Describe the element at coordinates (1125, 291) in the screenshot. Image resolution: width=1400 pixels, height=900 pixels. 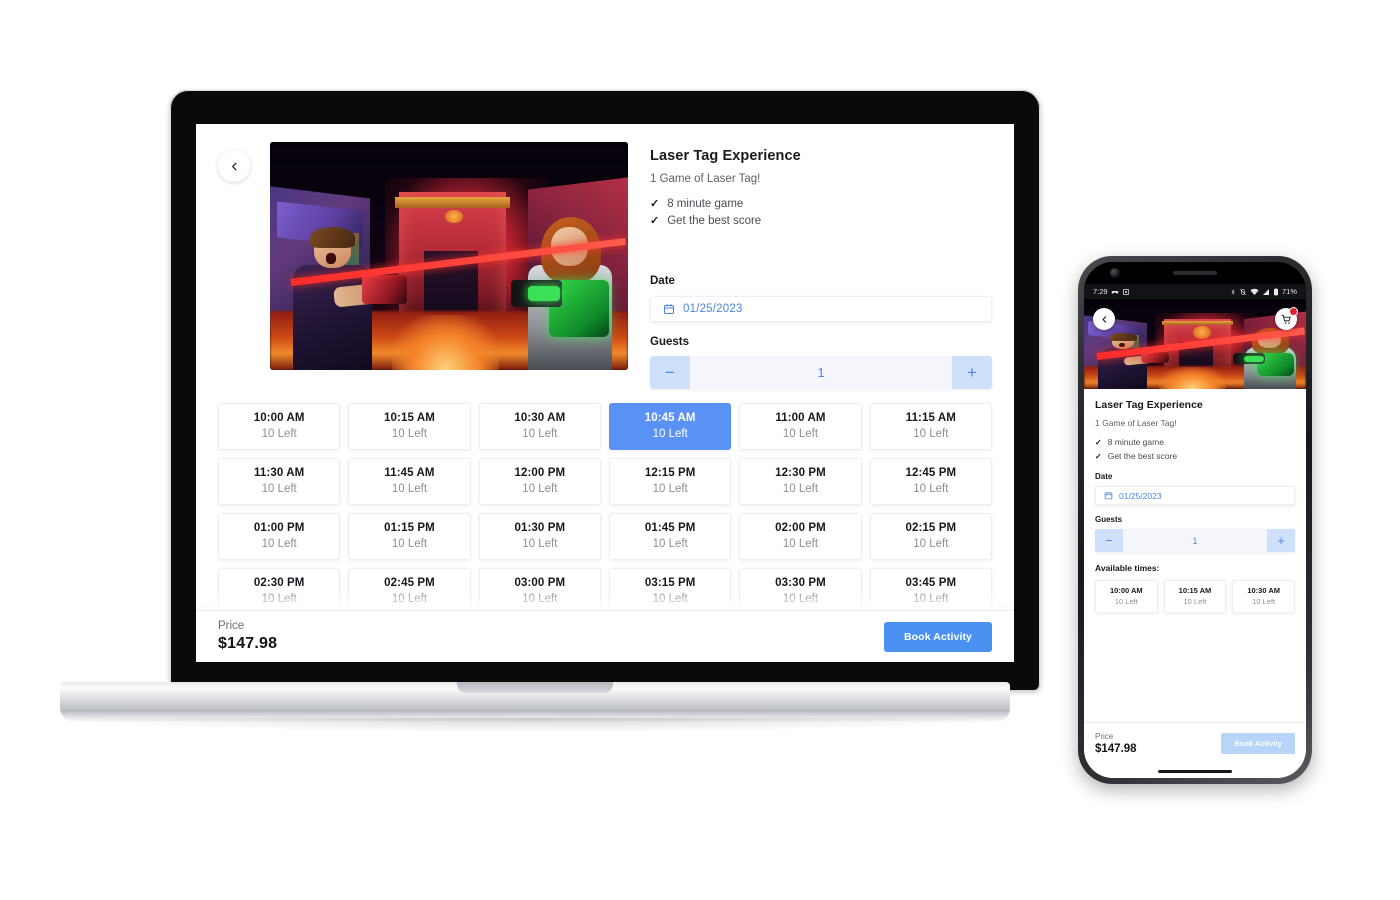
I see `screenshot-icon` at that location.